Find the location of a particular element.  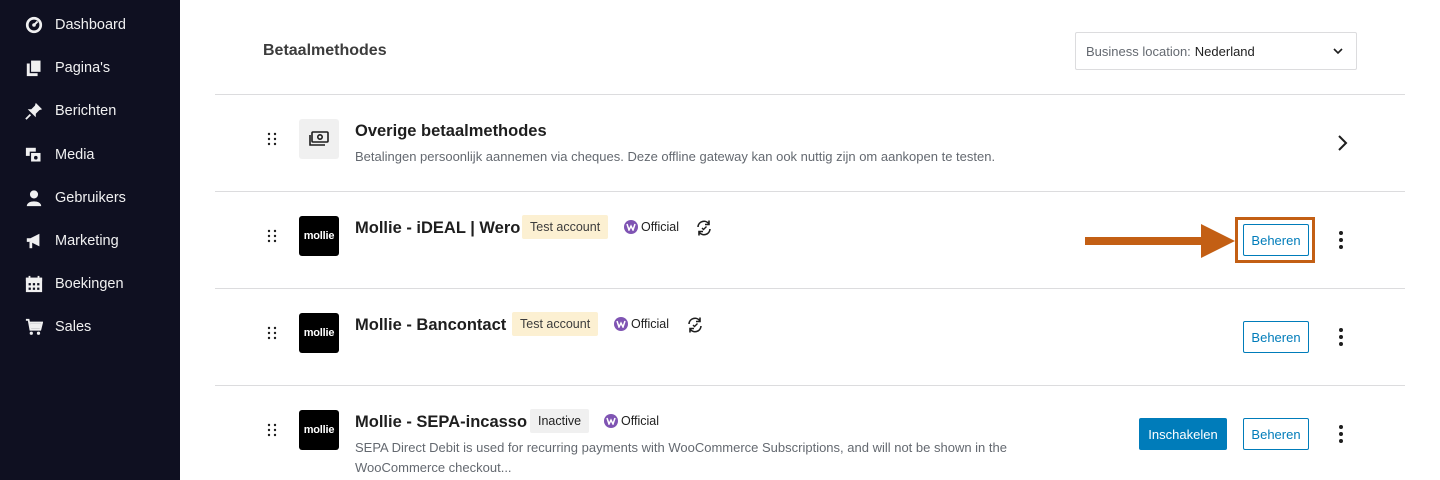

sidebar-item-pages: Pagina's is located at coordinates (90, 68).